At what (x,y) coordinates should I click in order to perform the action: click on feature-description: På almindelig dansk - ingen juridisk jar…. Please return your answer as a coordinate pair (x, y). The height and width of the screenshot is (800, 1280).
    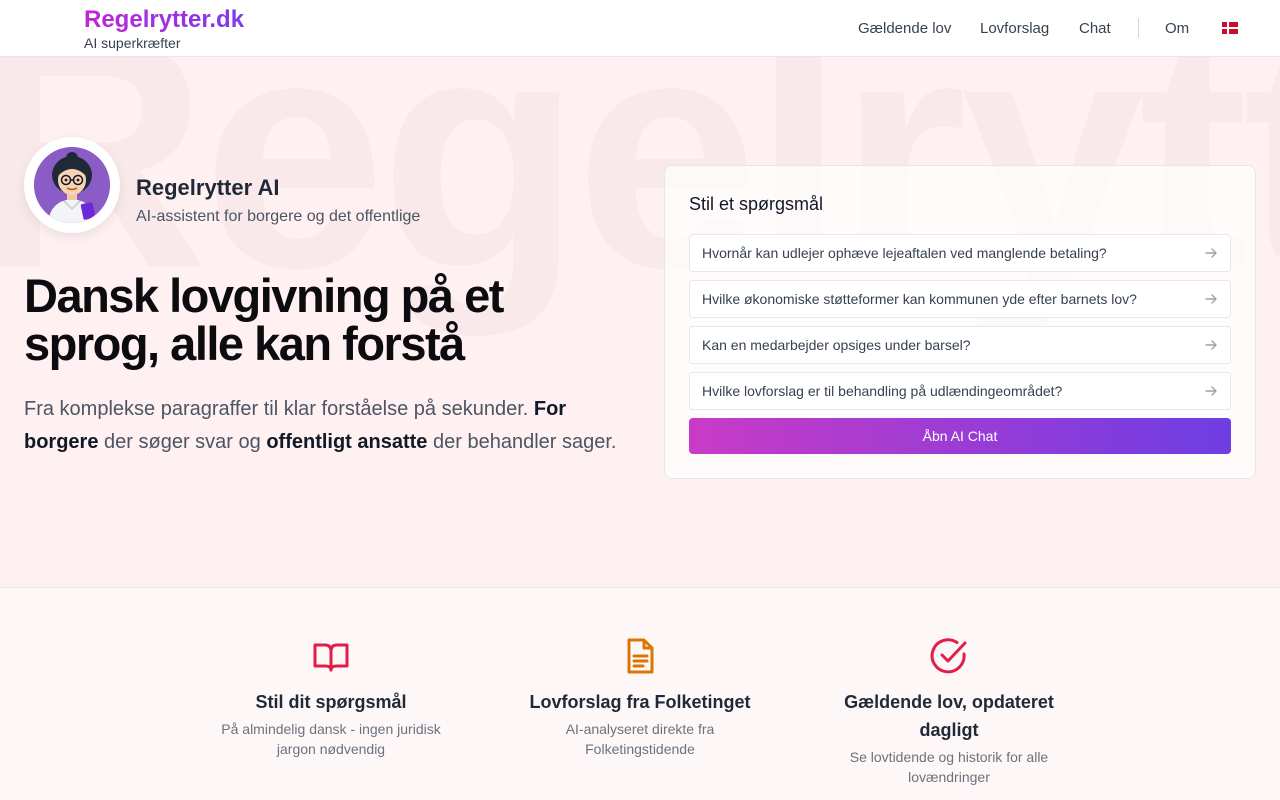
    Looking at the image, I should click on (331, 739).